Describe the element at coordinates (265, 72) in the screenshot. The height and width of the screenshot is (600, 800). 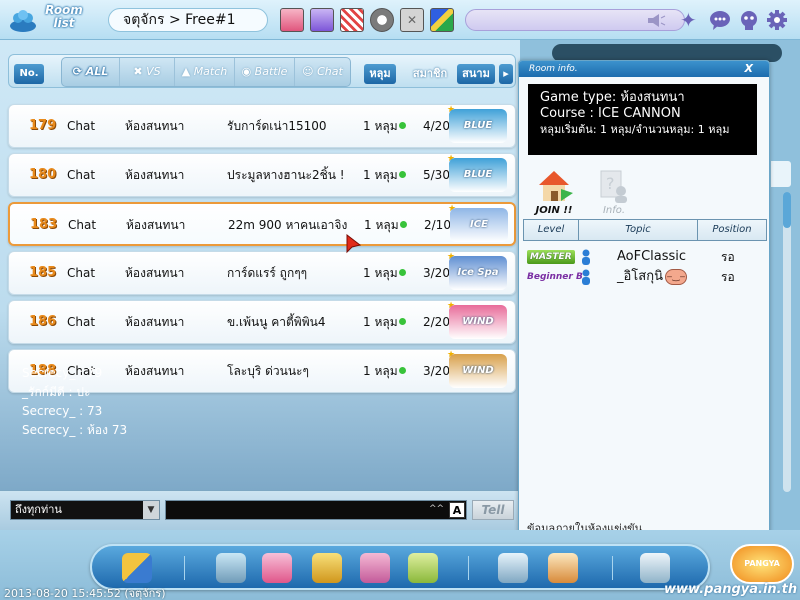
I see `tab-battle: ◉ Battle` at that location.